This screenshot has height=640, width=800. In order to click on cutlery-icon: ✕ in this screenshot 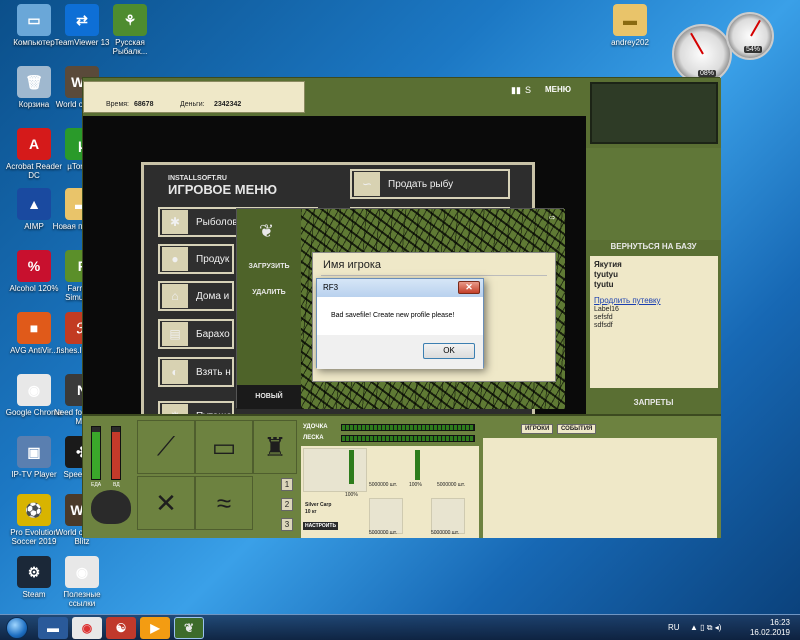, I will do `click(166, 503)`.